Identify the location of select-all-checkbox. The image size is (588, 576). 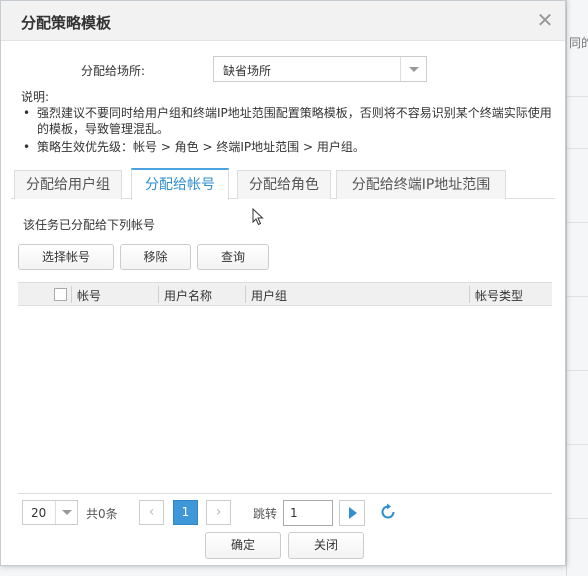
(60, 294).